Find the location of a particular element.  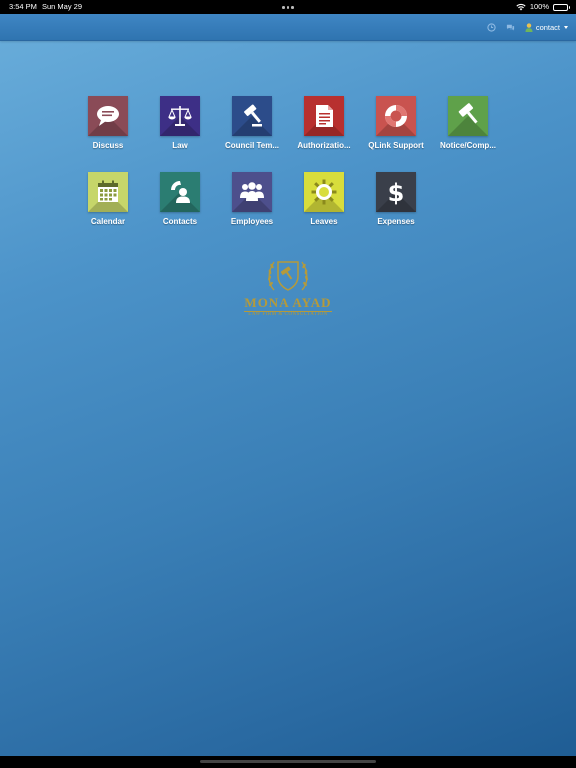

app-tile-employees is located at coordinates (252, 192).